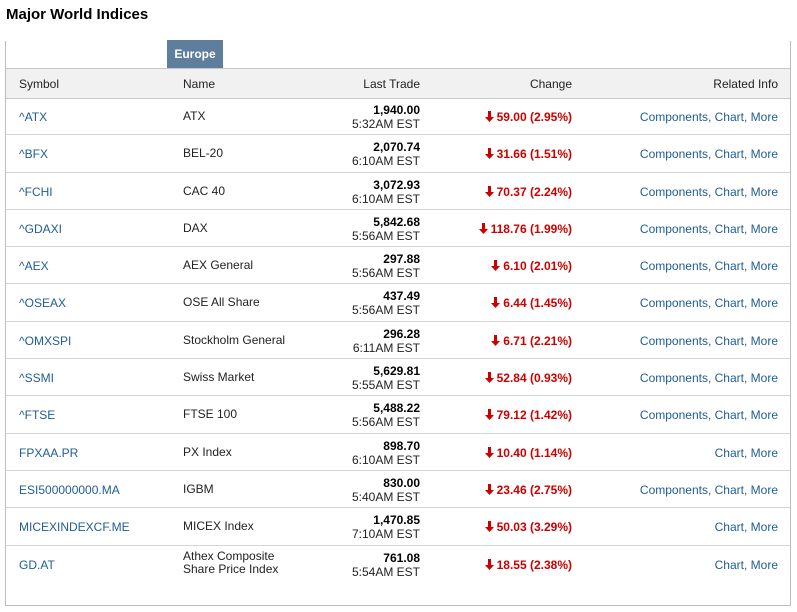 Image resolution: width=797 pixels, height=612 pixels. What do you see at coordinates (42, 303) in the screenshot?
I see `symbol-link: ^OSEAX` at bounding box center [42, 303].